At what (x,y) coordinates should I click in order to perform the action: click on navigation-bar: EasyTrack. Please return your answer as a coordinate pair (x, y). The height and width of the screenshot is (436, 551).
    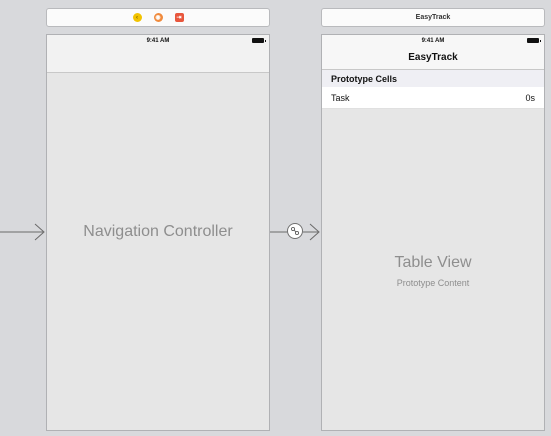
    Looking at the image, I should click on (433, 58).